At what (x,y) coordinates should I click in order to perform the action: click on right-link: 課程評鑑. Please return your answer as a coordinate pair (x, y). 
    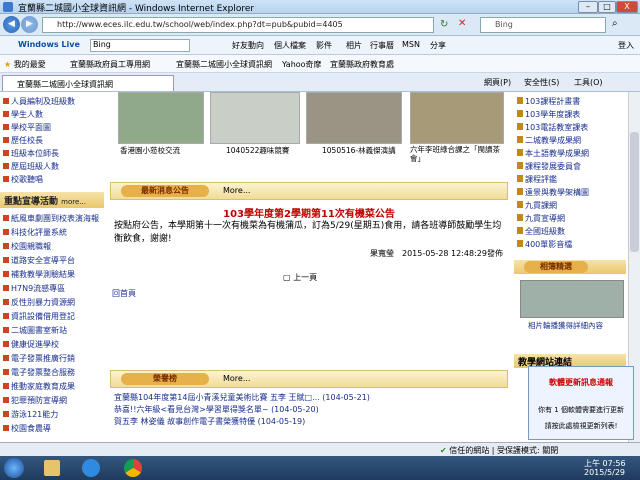
    Looking at the image, I should click on (537, 179).